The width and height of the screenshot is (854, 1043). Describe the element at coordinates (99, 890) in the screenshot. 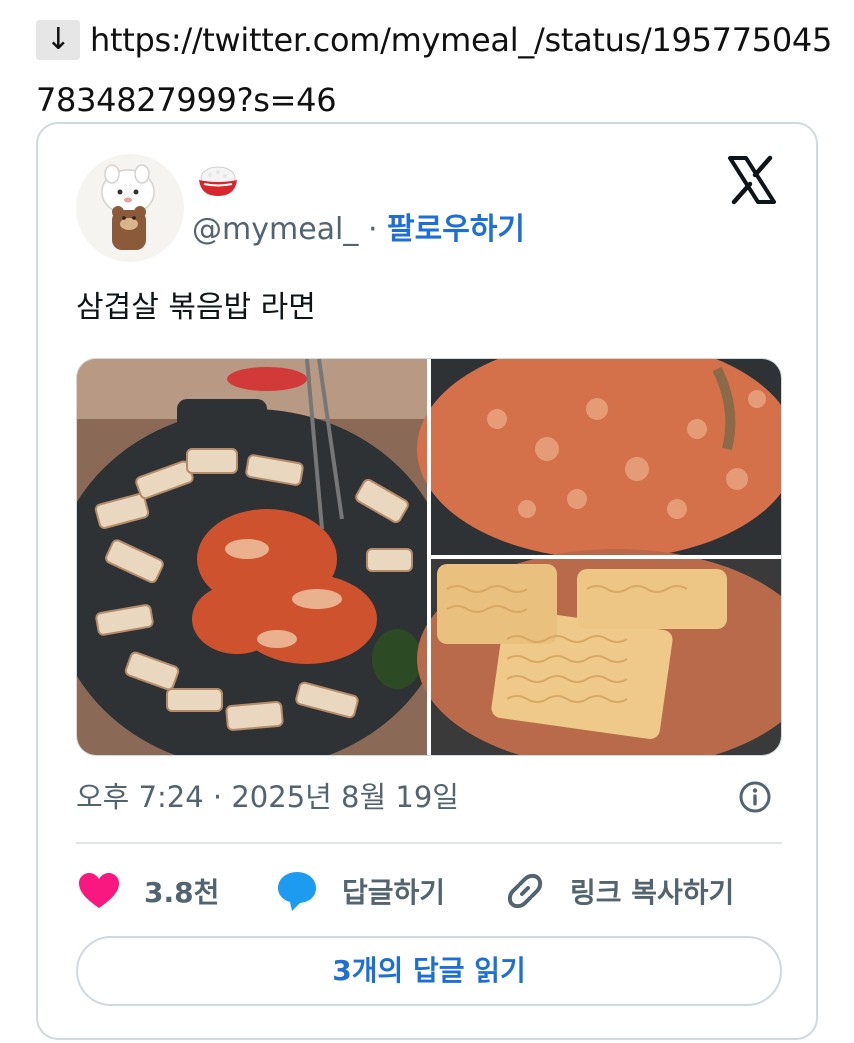

I see `heart-icon` at that location.